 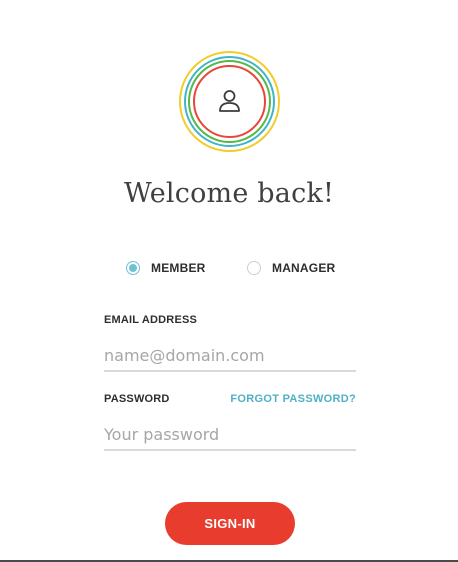 I want to click on sign-in-button: SIGN-IN, so click(x=230, y=523).